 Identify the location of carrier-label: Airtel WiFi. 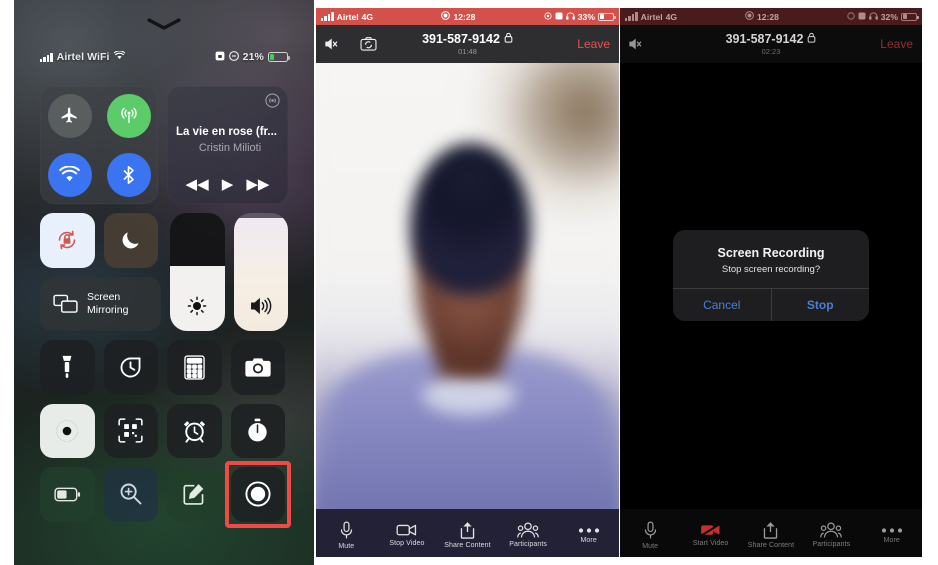
(83, 57).